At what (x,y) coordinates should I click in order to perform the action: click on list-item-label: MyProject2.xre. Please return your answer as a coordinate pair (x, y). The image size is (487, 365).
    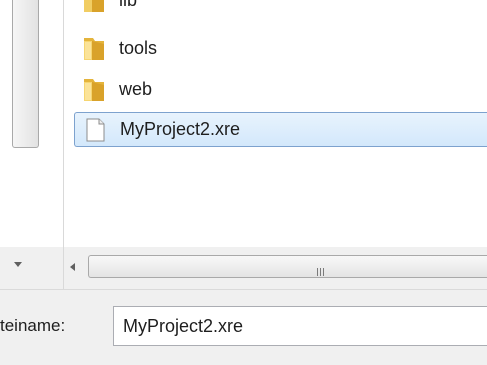
    Looking at the image, I should click on (180, 129).